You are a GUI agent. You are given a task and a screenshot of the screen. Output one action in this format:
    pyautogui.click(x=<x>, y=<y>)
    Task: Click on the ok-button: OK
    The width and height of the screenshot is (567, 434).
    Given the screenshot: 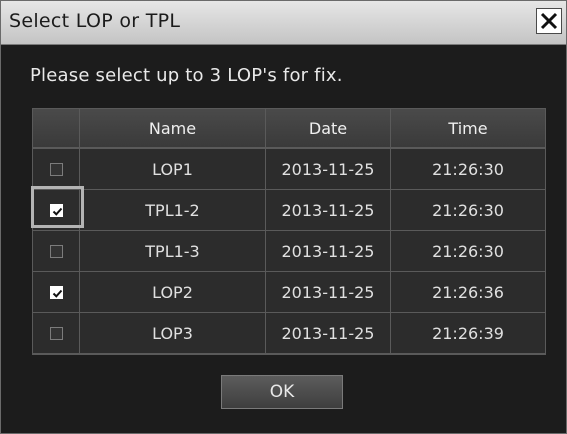 What is the action you would take?
    pyautogui.click(x=282, y=392)
    